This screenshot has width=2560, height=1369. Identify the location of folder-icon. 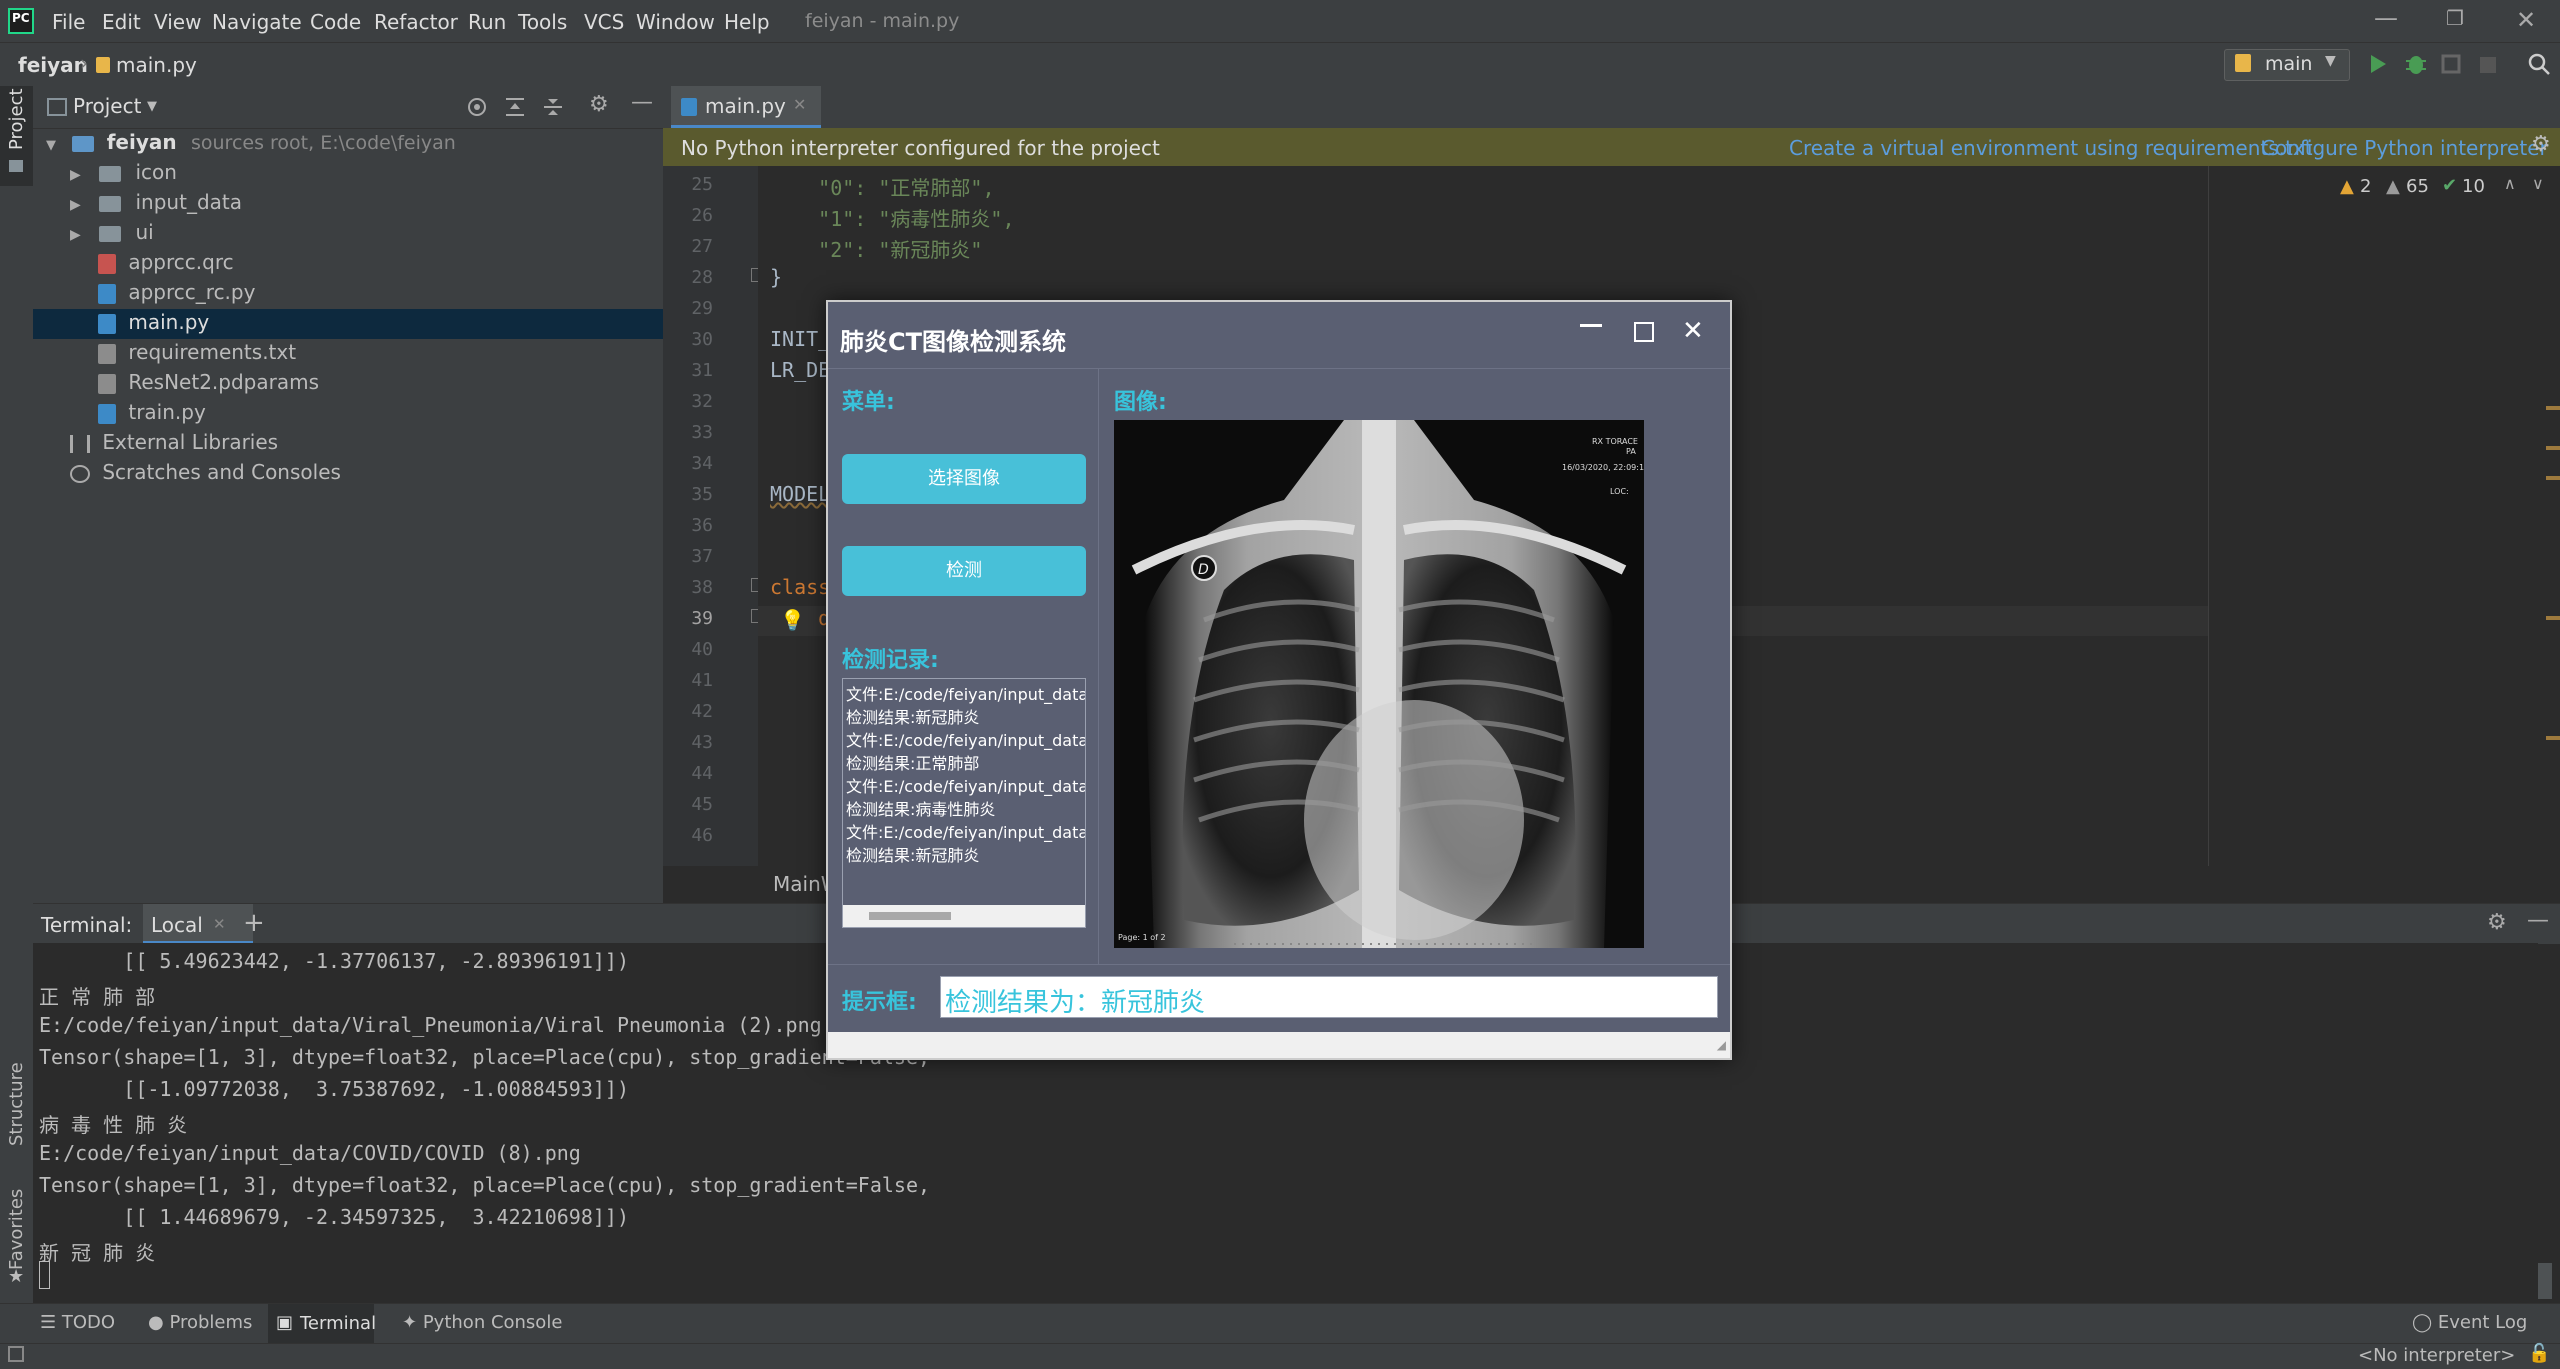
(110, 173).